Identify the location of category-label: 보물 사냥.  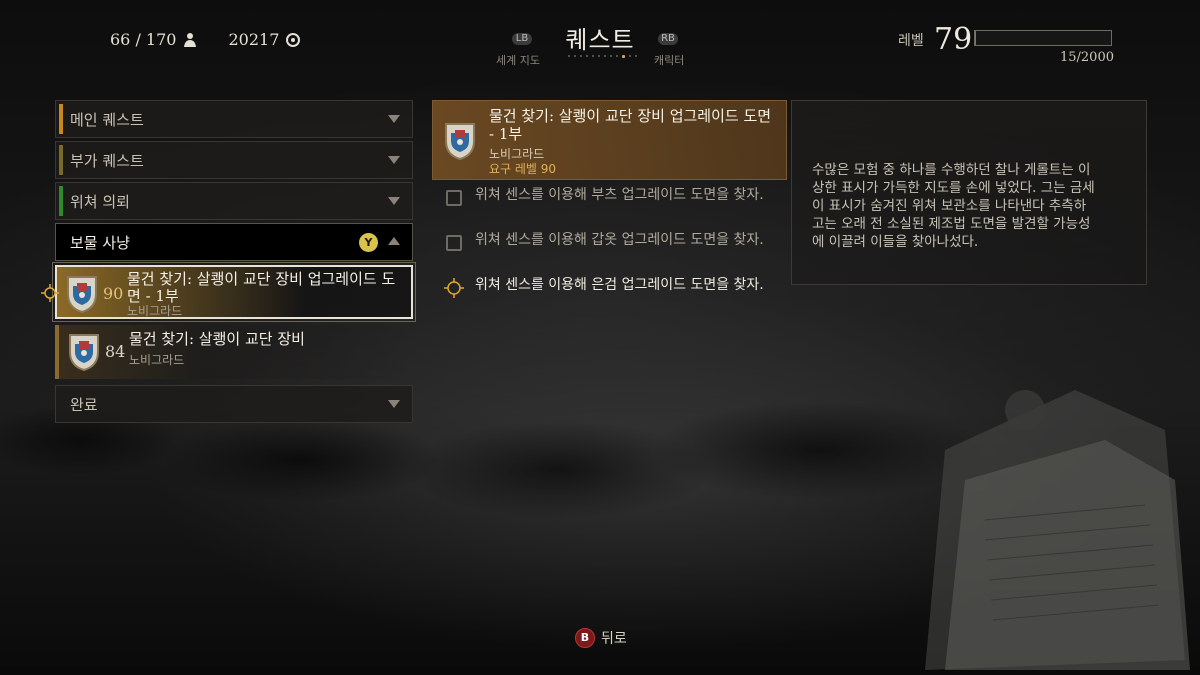
(100, 242).